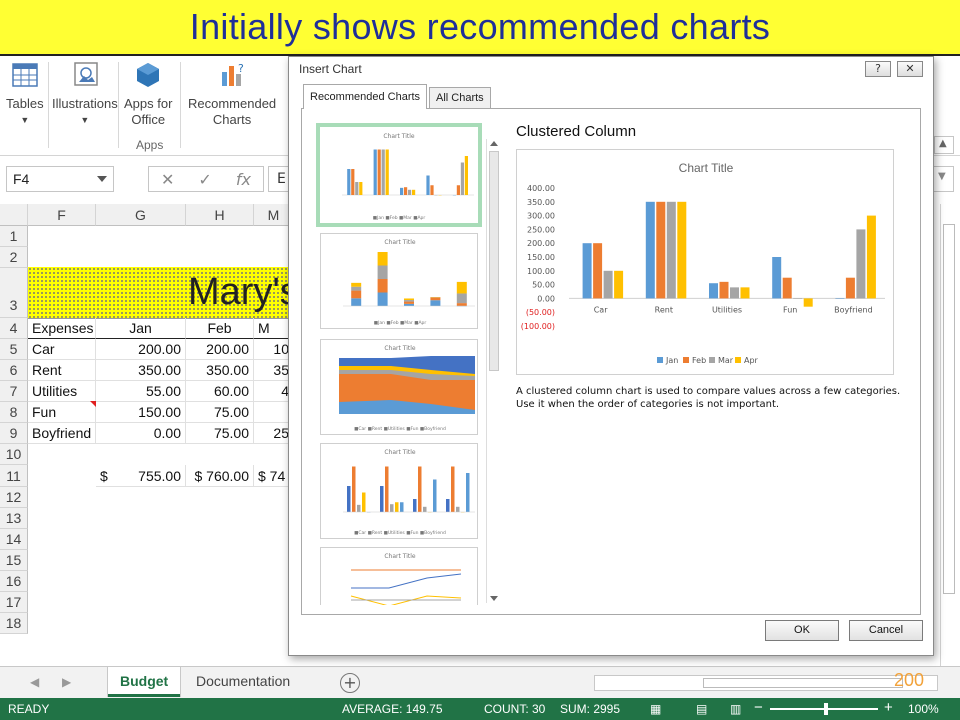 This screenshot has width=960, height=720. I want to click on thumb-stacked-column: Chart Title ■Jan ■Feb ■Mar ■Apr, so click(399, 281).